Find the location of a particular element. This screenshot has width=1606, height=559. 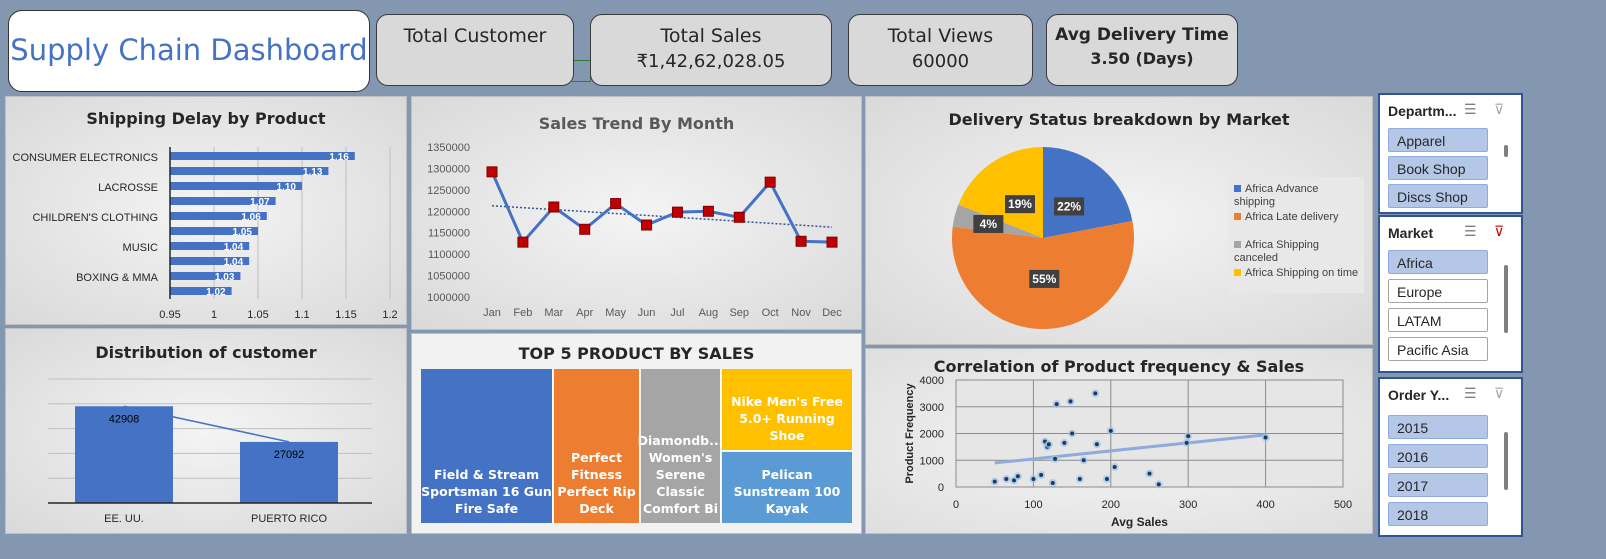

slicer-item-2015: 2015 is located at coordinates (1438, 427).